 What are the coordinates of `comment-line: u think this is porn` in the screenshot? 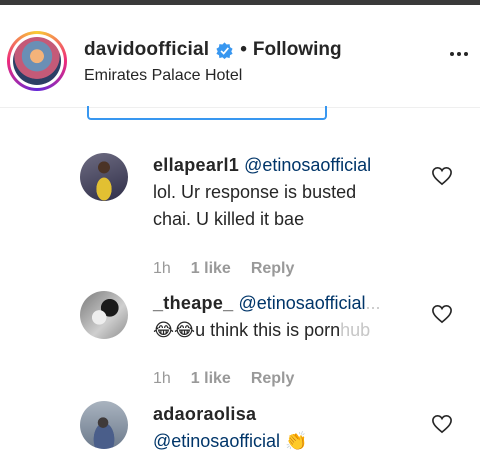 It's located at (268, 330).